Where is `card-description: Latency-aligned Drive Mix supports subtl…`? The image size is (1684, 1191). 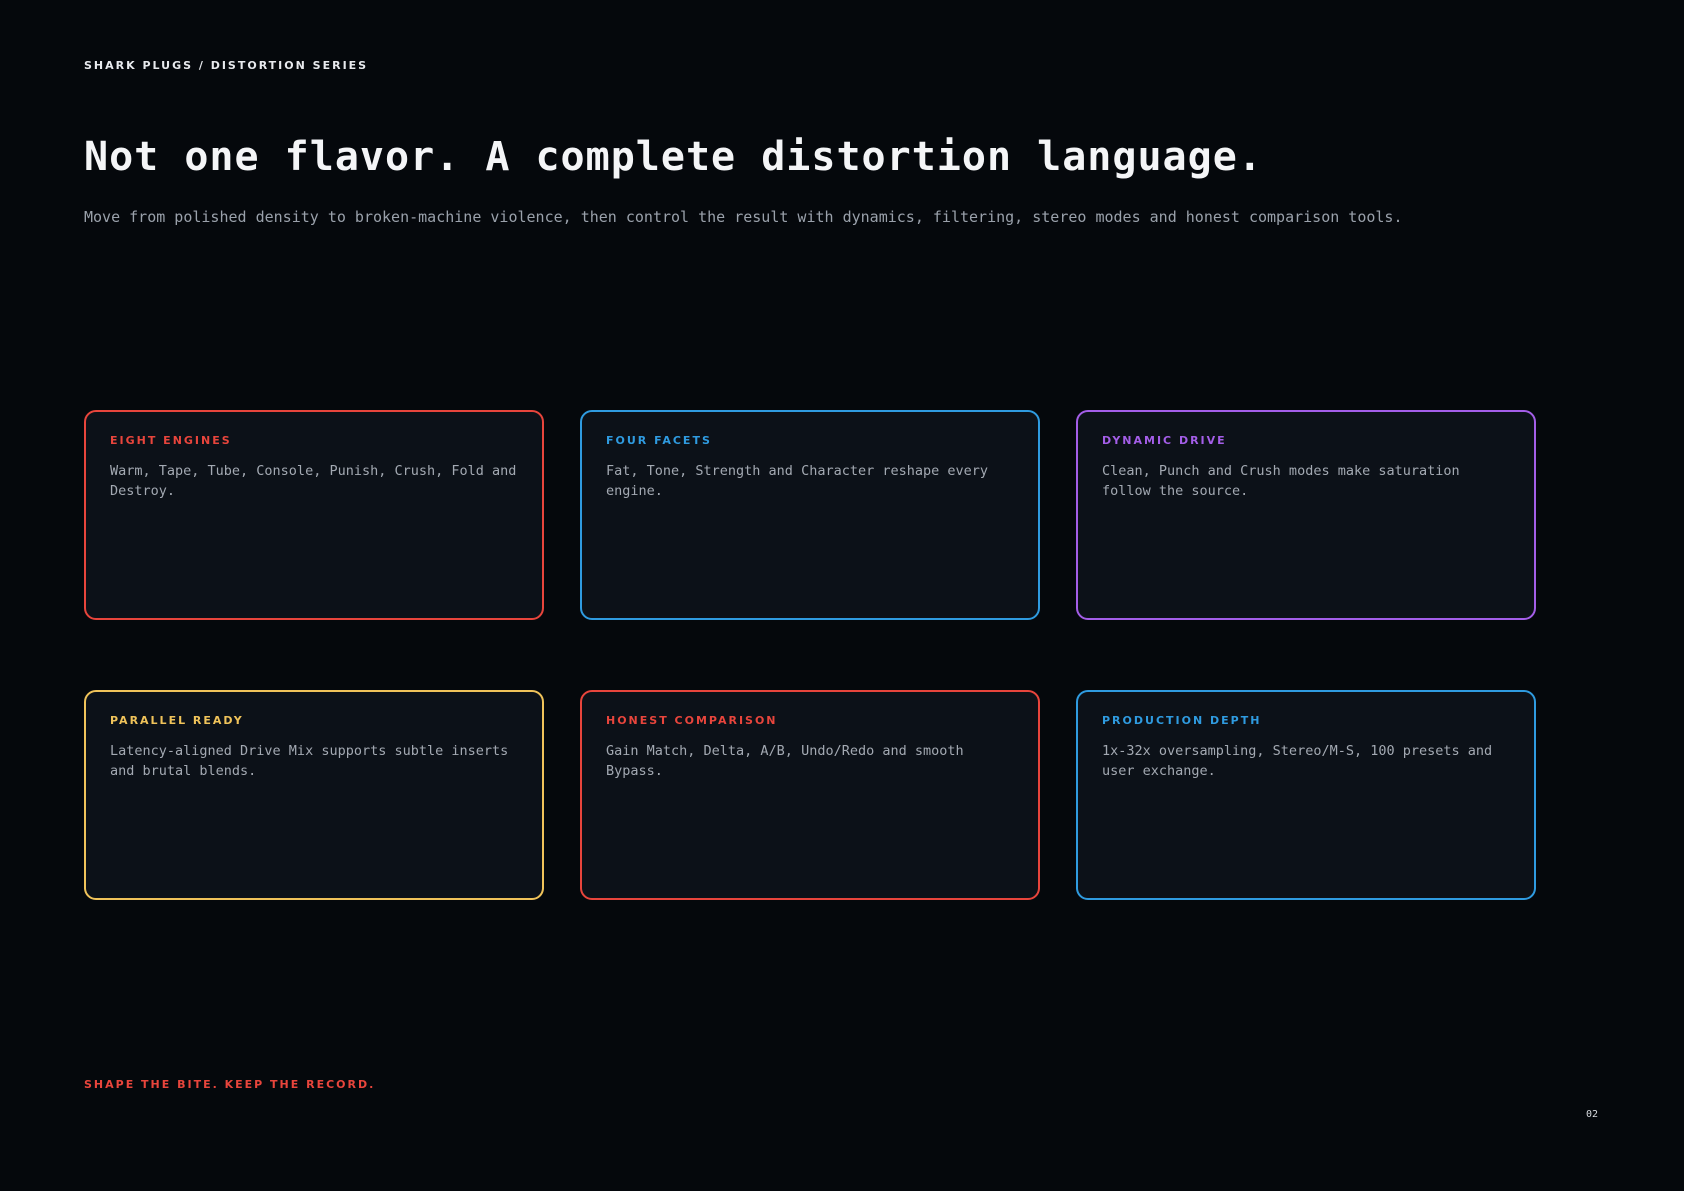
card-description: Latency-aligned Drive Mix supports subtl… is located at coordinates (309, 761).